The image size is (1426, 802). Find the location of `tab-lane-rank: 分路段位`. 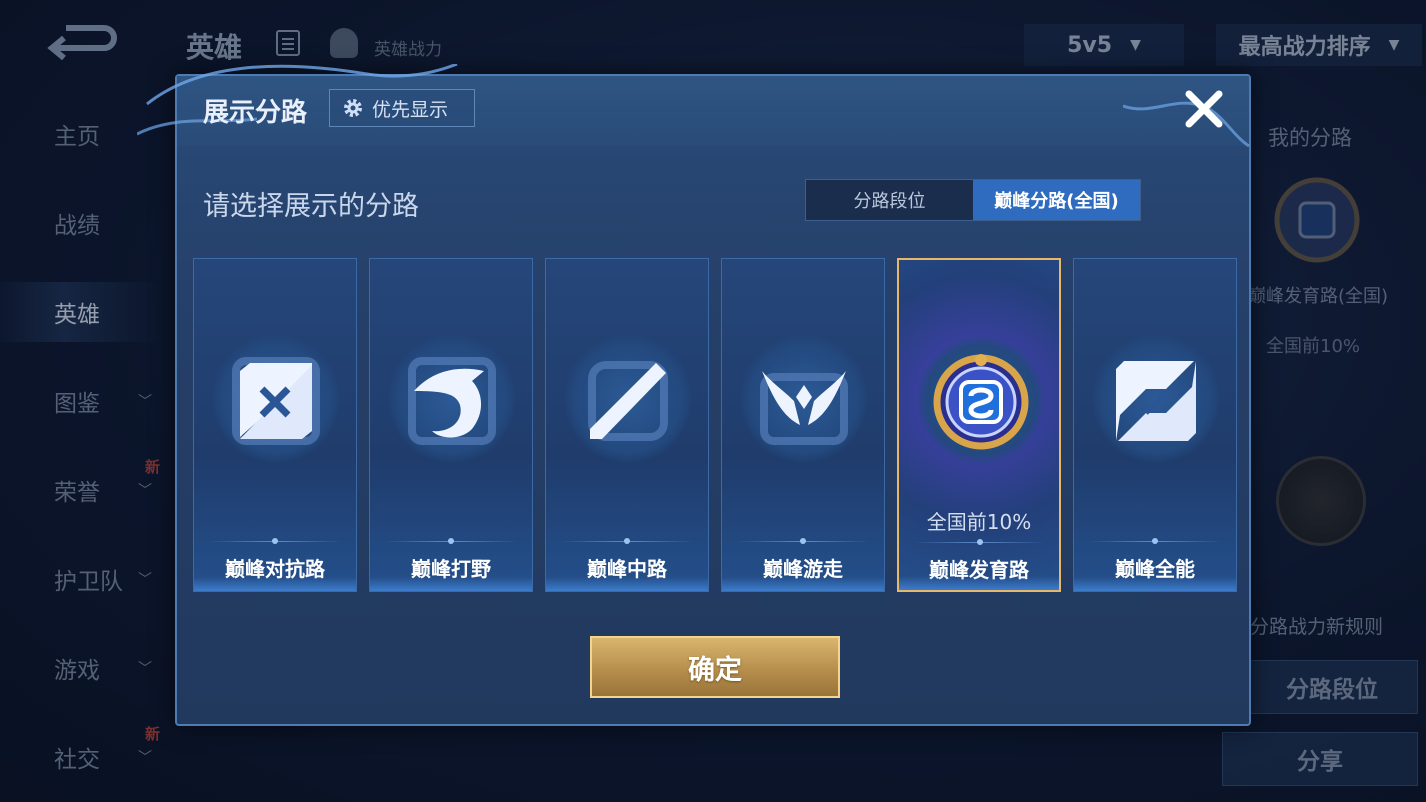

tab-lane-rank: 分路段位 is located at coordinates (889, 200).